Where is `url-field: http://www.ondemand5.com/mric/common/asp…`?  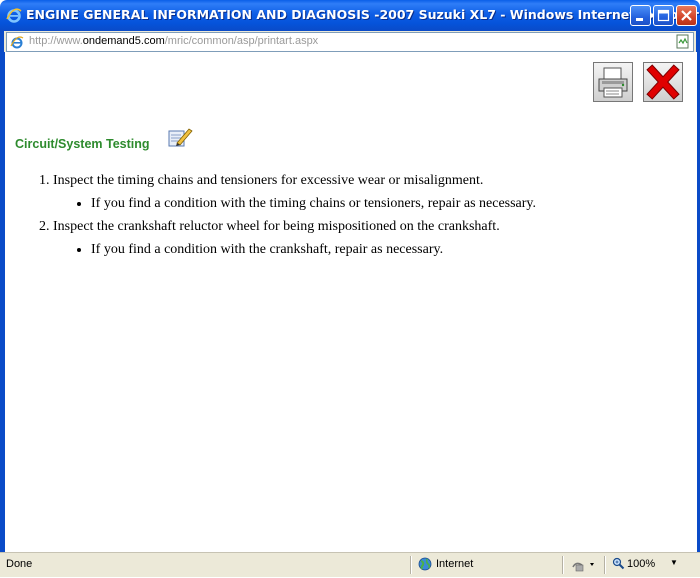 url-field: http://www.ondemand5.com/mric/common/asp… is located at coordinates (350, 42).